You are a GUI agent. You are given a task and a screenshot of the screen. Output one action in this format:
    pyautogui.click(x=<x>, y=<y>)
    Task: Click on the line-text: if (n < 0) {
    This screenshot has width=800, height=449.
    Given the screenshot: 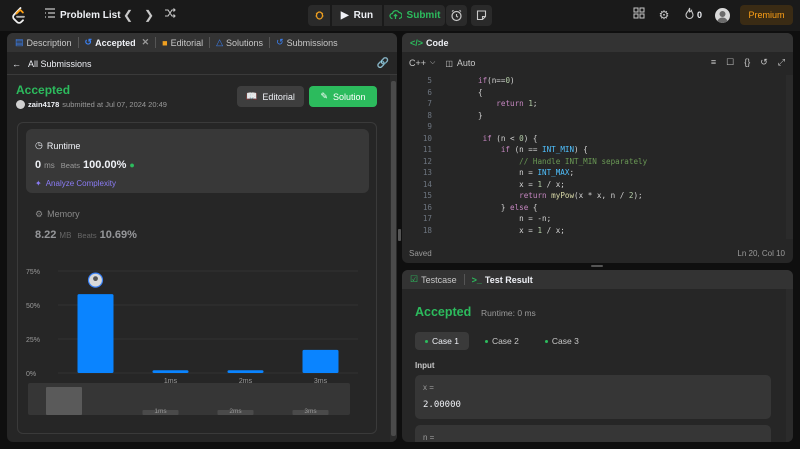 What is the action you would take?
    pyautogui.click(x=510, y=138)
    